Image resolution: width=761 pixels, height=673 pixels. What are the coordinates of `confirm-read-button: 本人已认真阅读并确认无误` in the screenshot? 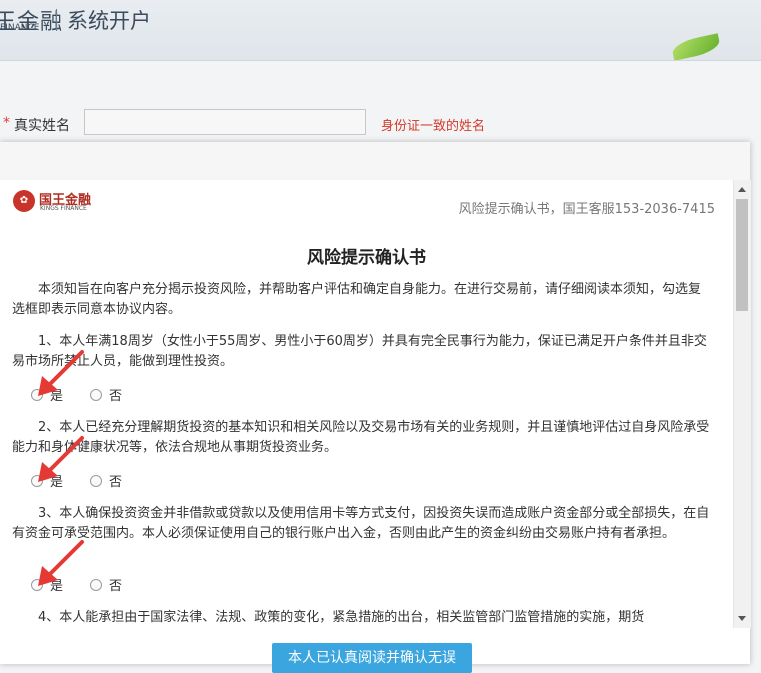 It's located at (372, 658).